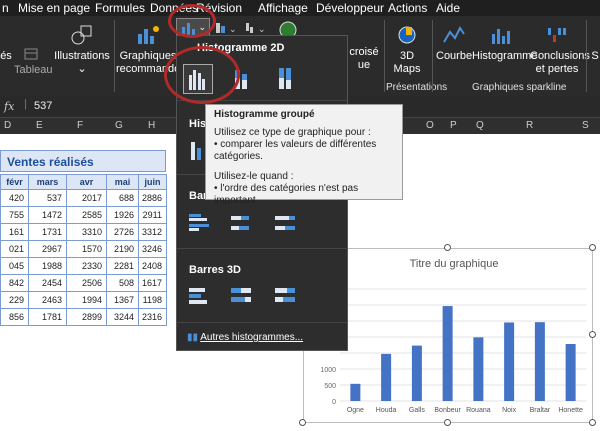  What do you see at coordinates (47, 232) in the screenshot?
I see `table-cell: 1731` at bounding box center [47, 232].